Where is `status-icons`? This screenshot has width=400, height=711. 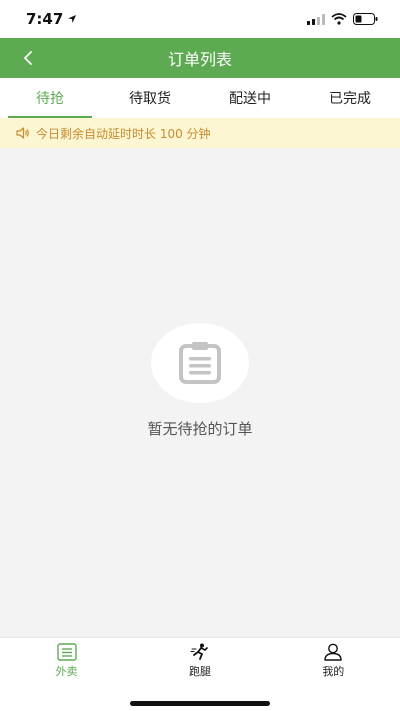 status-icons is located at coordinates (342, 19).